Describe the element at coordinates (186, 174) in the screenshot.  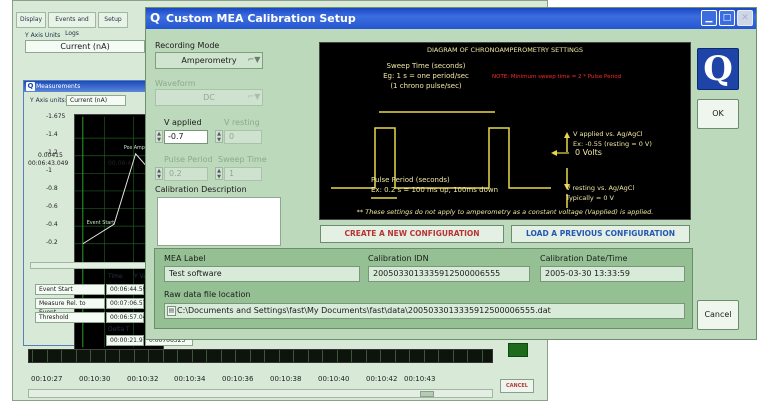
I see `pulse-period-input: 0.2` at that location.